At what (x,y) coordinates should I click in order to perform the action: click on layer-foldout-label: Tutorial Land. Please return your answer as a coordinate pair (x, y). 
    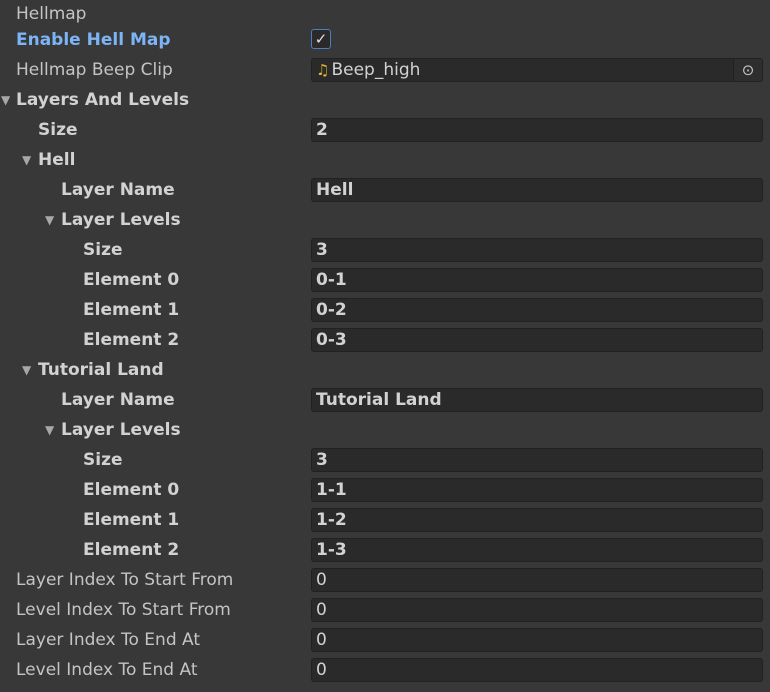
    Looking at the image, I should click on (101, 370).